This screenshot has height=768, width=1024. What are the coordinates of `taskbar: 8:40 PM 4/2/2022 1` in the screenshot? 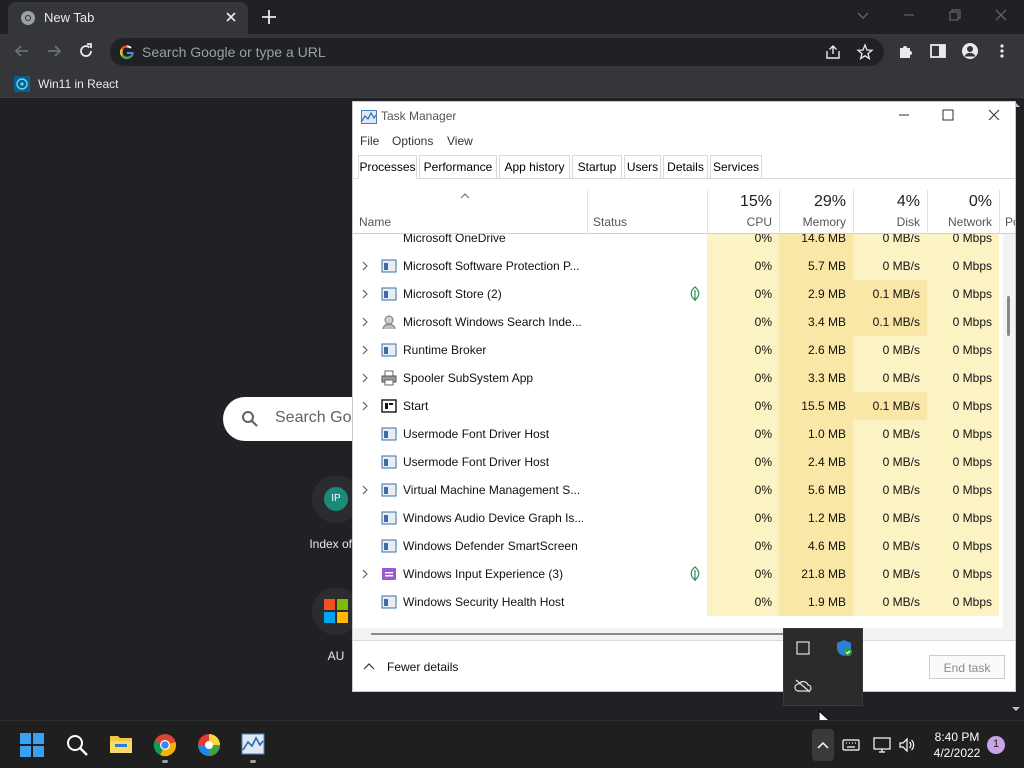 It's located at (512, 744).